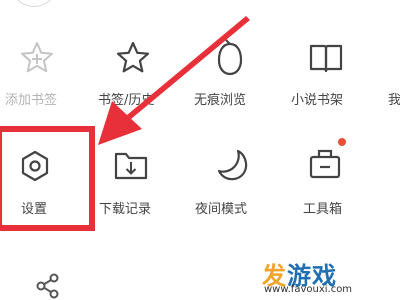  Describe the element at coordinates (308, 289) in the screenshot. I see `watermark-url: www.favouxi.com` at that location.